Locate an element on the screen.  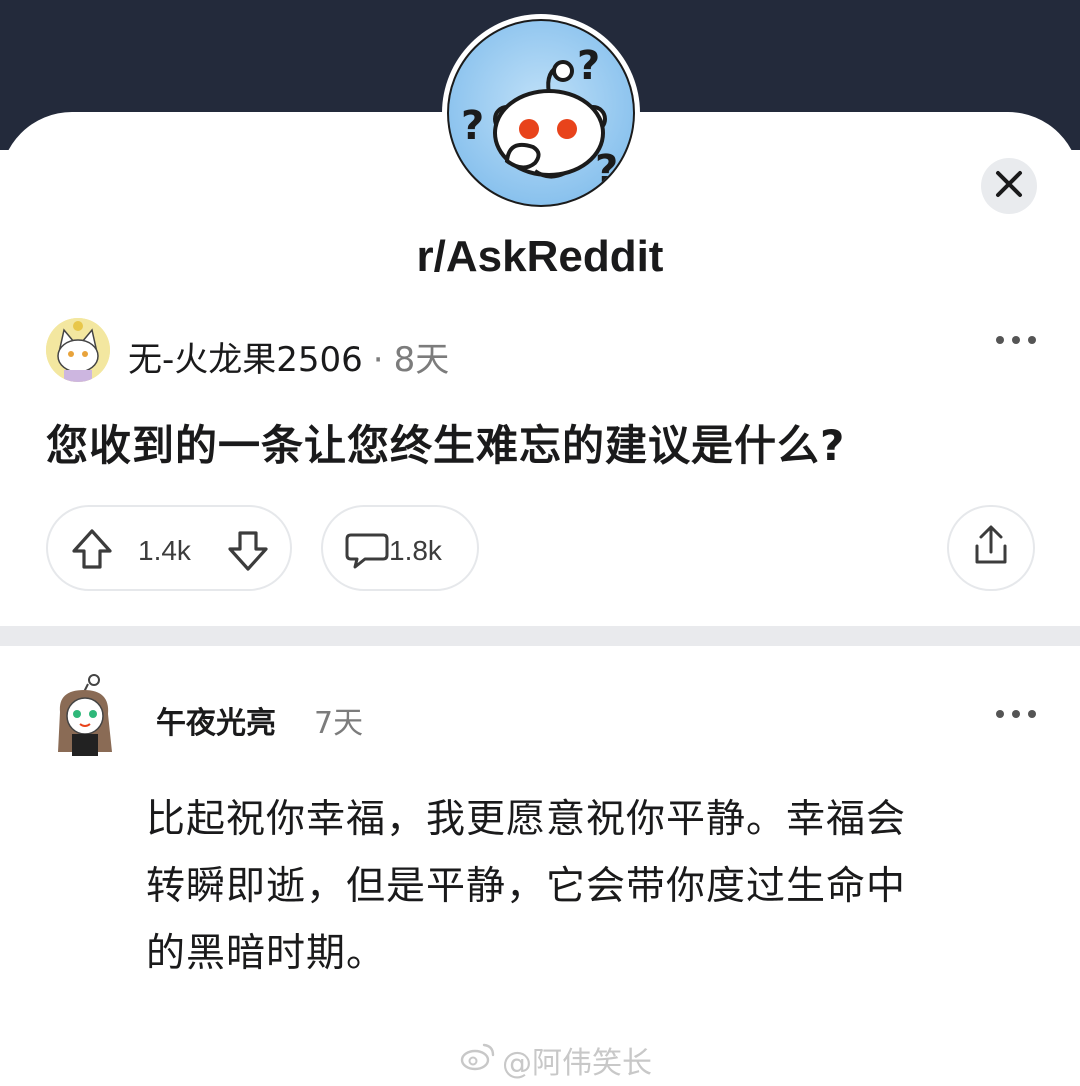
downvote-button is located at coordinates (248, 553).